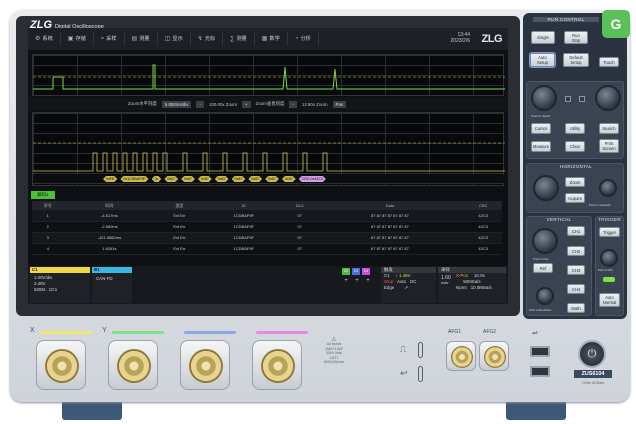 The width and height of the screenshot is (636, 424). What do you see at coordinates (141, 39) in the screenshot?
I see `toolbar-item-3: ▤ 测量` at bounding box center [141, 39].